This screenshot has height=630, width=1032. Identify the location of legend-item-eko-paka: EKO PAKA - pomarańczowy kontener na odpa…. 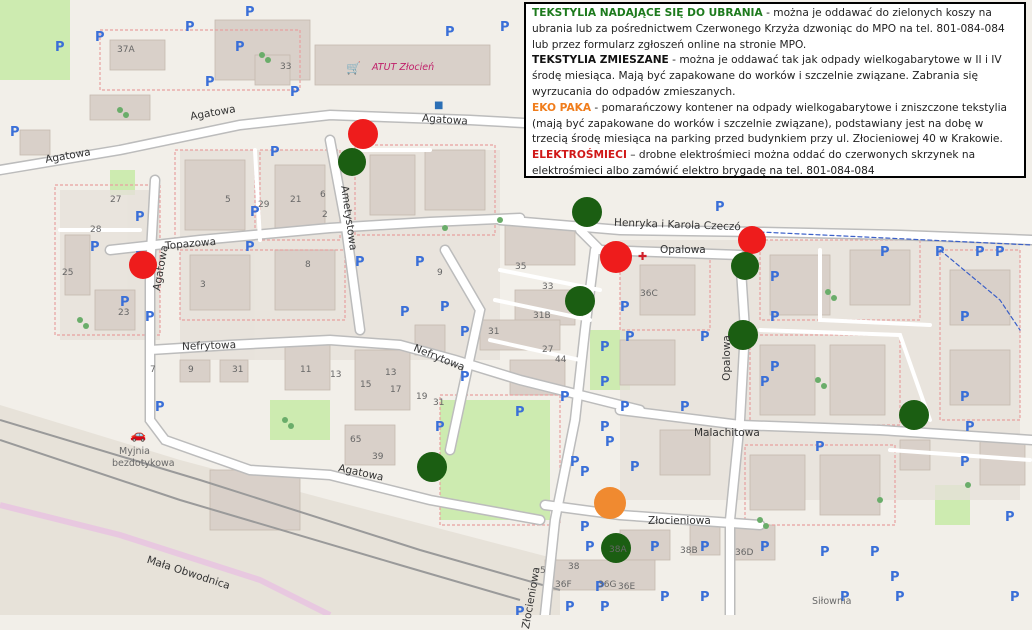
(775, 124).